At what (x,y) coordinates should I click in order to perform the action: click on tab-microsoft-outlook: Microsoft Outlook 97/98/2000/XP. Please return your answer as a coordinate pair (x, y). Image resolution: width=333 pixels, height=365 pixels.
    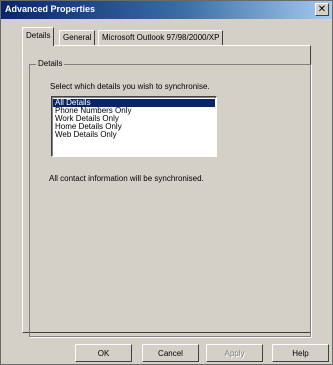
    Looking at the image, I should click on (161, 37).